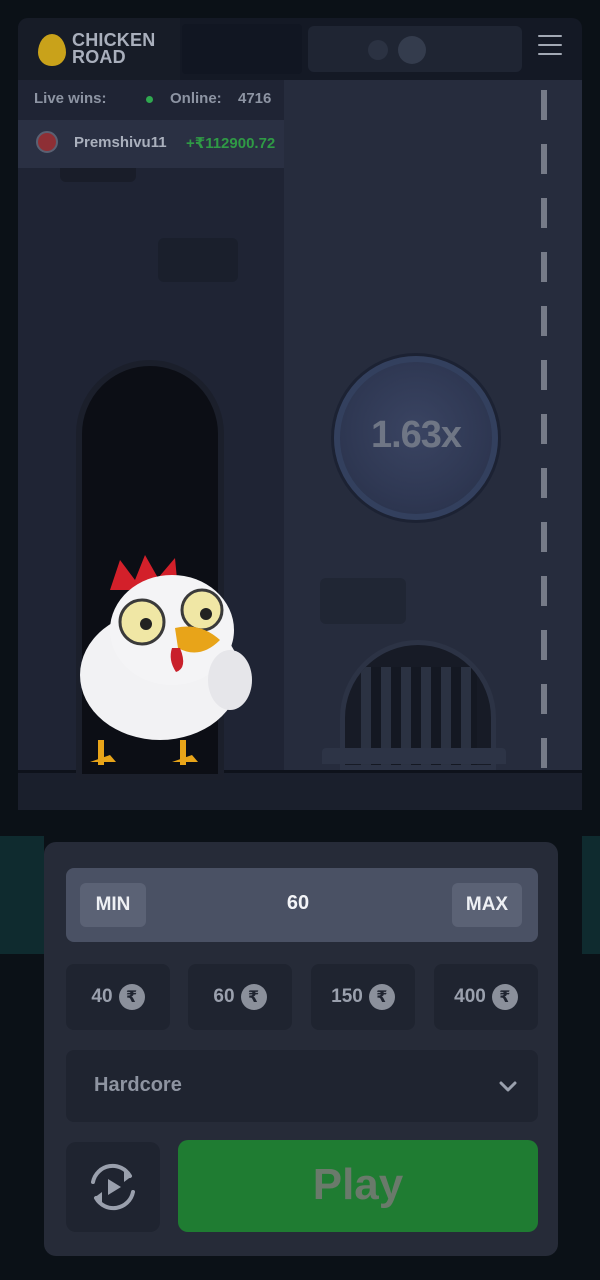 This screenshot has width=600, height=1280. I want to click on wall-sign, so click(198, 260).